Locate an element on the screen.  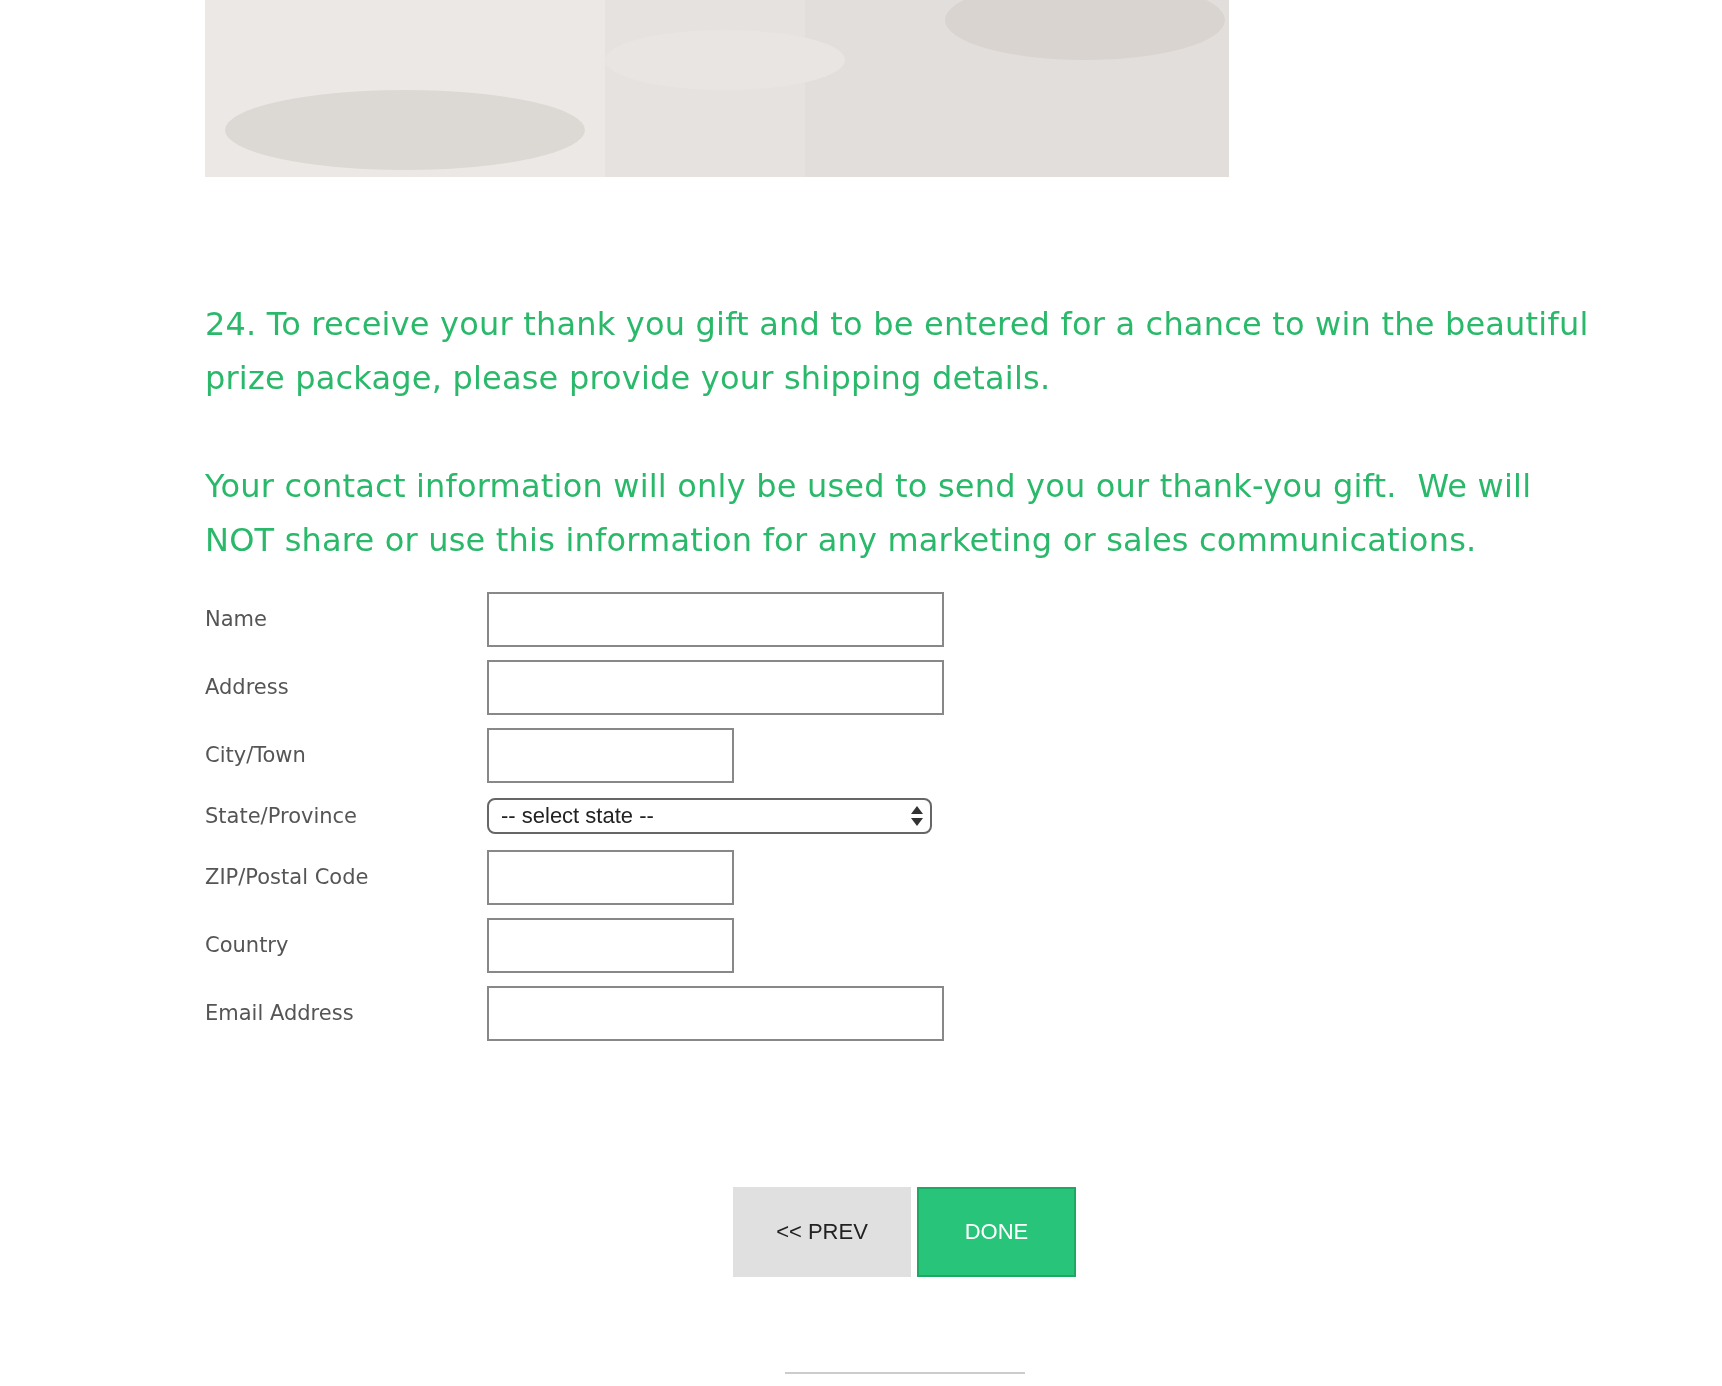
field-label: Name is located at coordinates (236, 619).